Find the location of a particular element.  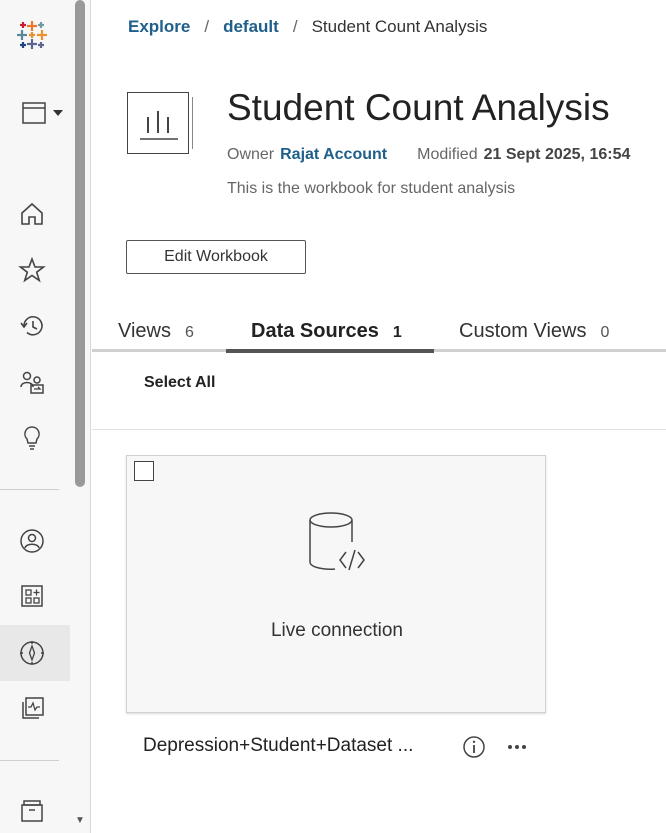

info-icon is located at coordinates (474, 747).